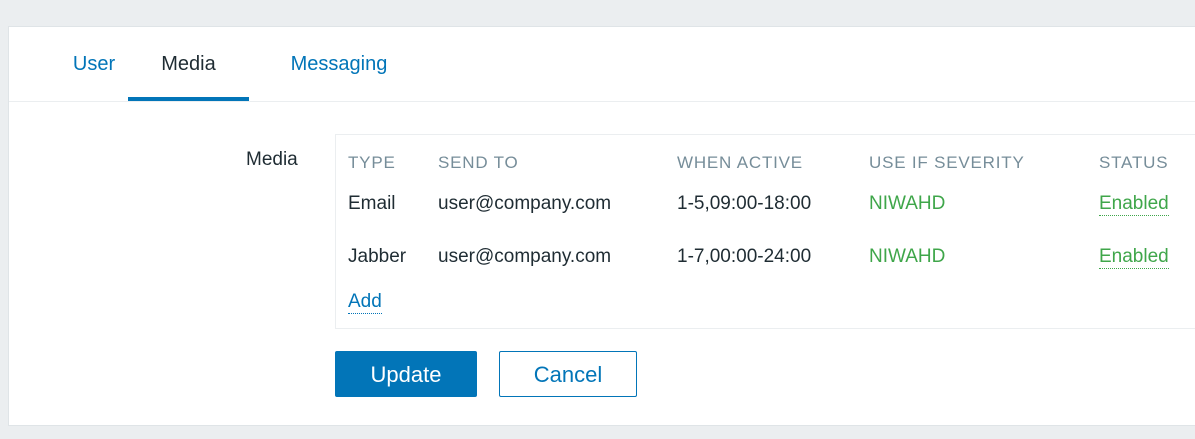 The image size is (1195, 439). Describe the element at coordinates (744, 203) in the screenshot. I see `media-when-active: 1-5,09:00-18:00` at that location.